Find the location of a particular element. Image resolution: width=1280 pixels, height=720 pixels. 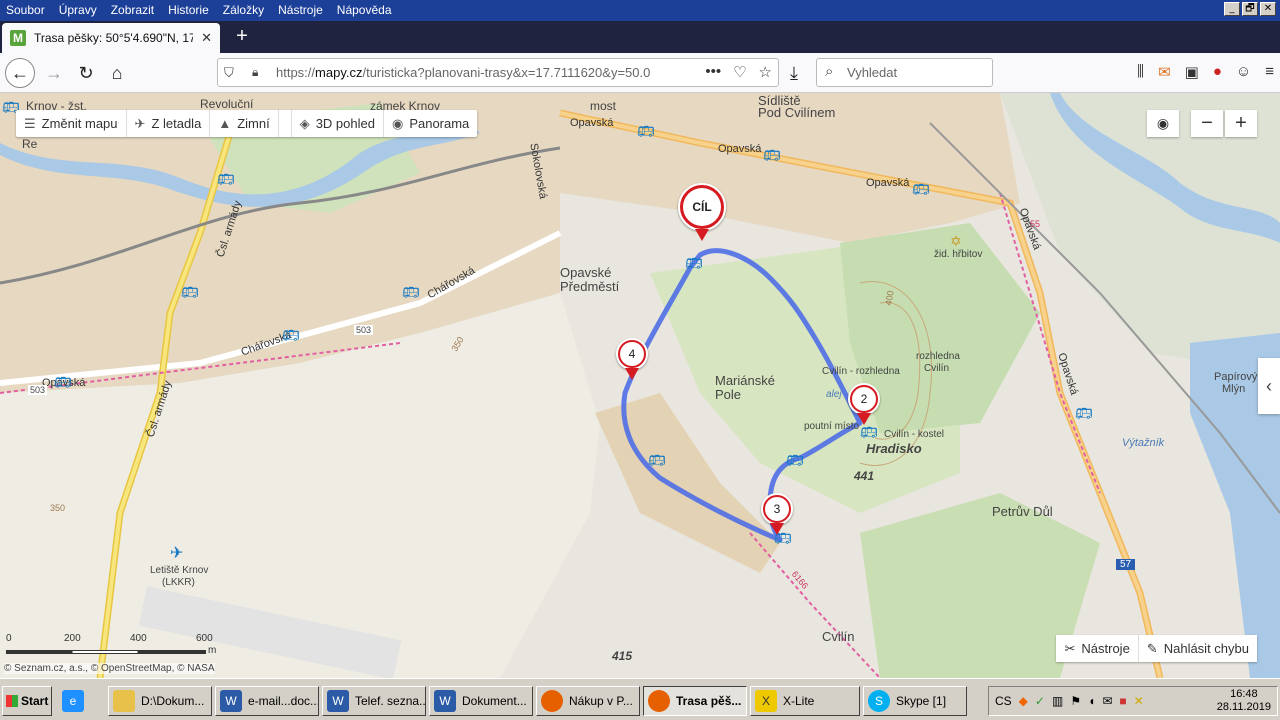

view-3d-button: ◈ 3D pohled is located at coordinates (337, 123).